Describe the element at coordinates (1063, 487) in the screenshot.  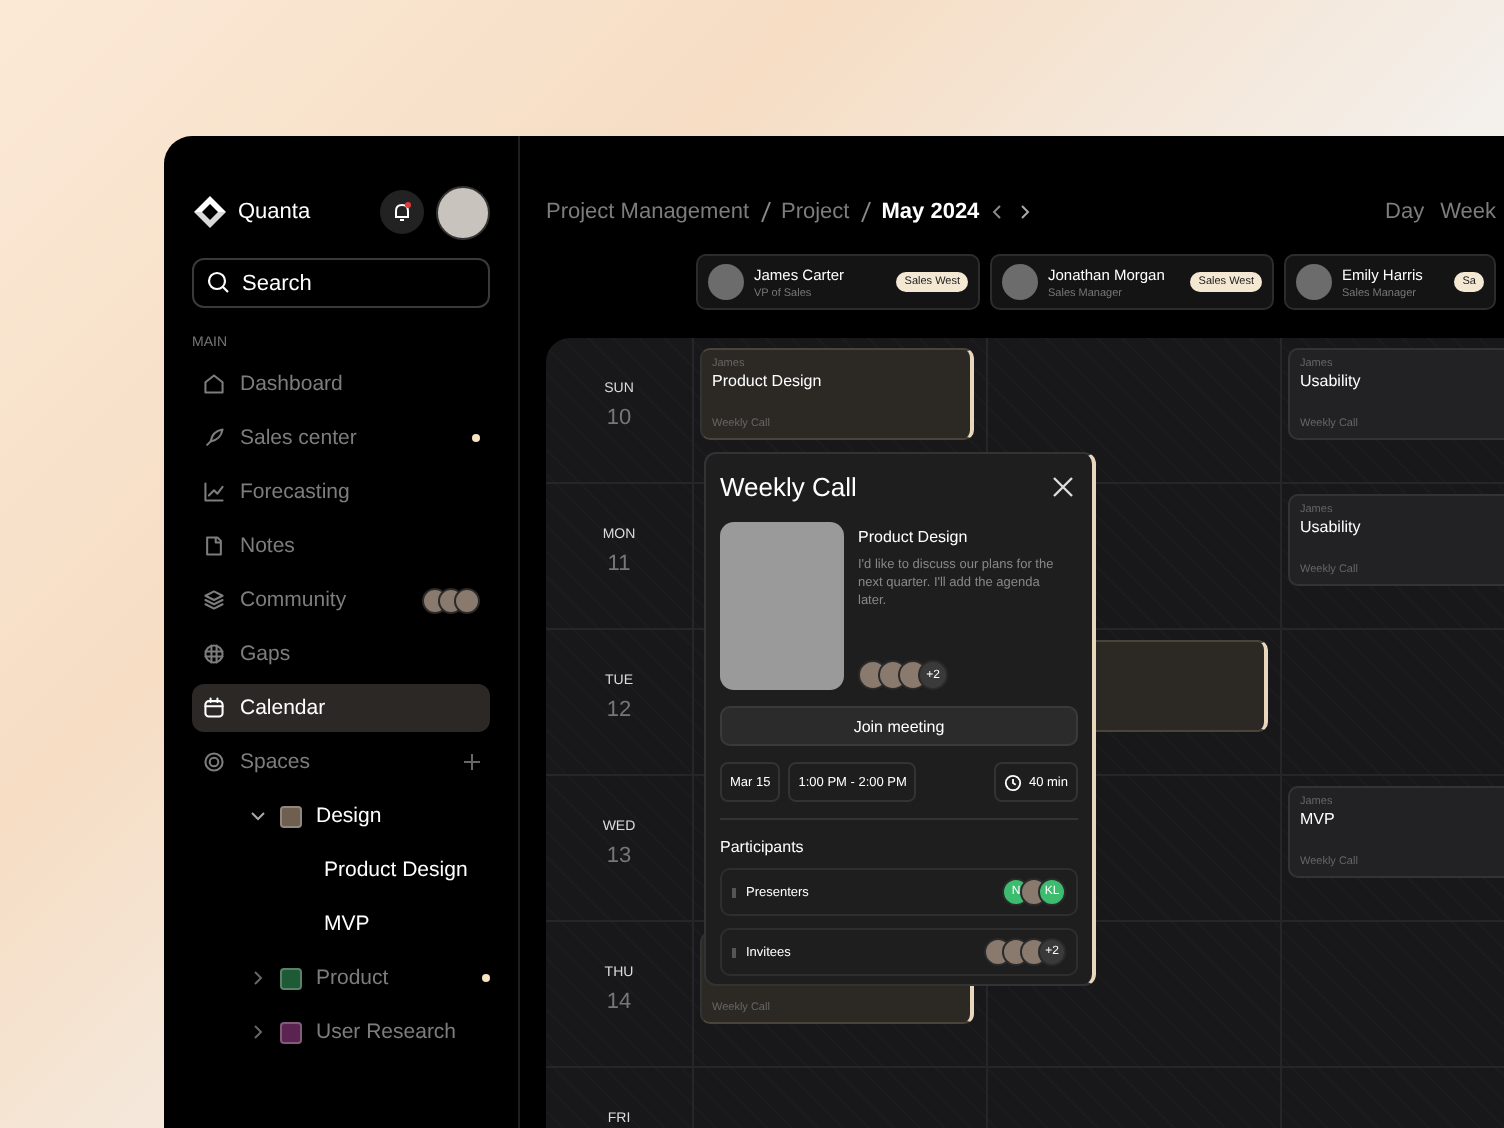
I see `close-icon` at that location.